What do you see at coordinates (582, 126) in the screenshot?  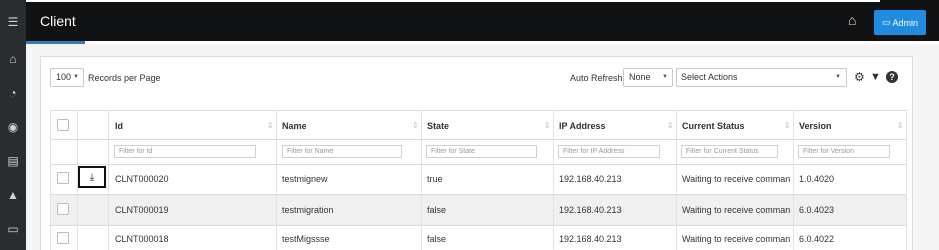 I see `column-header-ip-address: IP Address` at bounding box center [582, 126].